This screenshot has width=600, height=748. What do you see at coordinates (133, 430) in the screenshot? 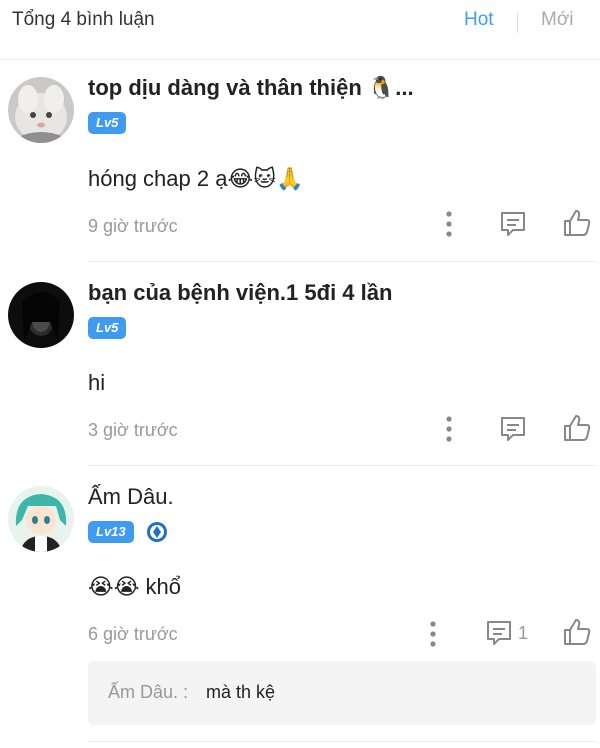
I see `timestamp: 3 giờ trước` at bounding box center [133, 430].